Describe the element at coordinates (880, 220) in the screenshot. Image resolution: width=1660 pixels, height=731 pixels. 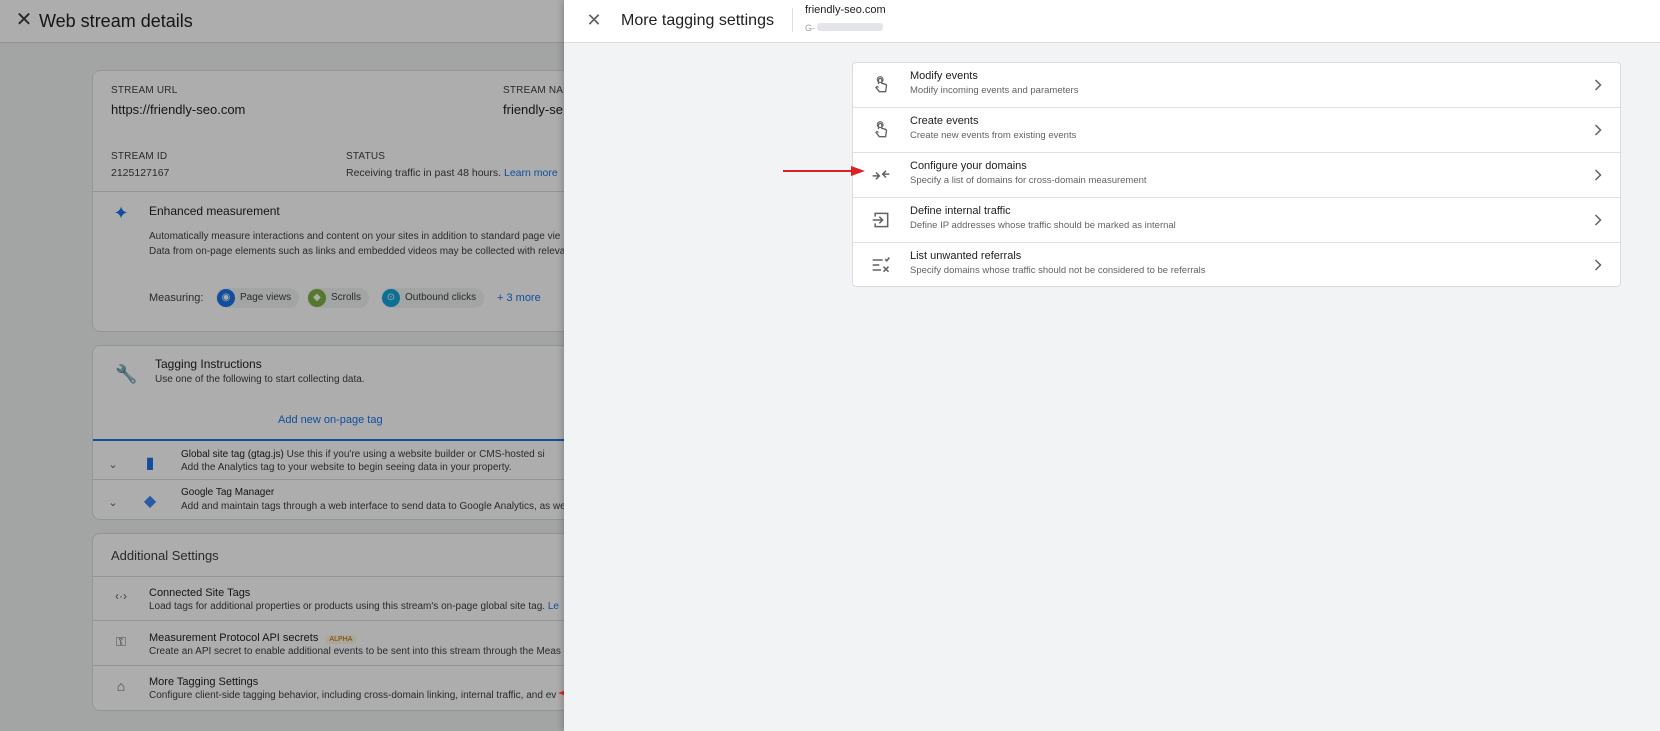
I see `login-icon` at that location.